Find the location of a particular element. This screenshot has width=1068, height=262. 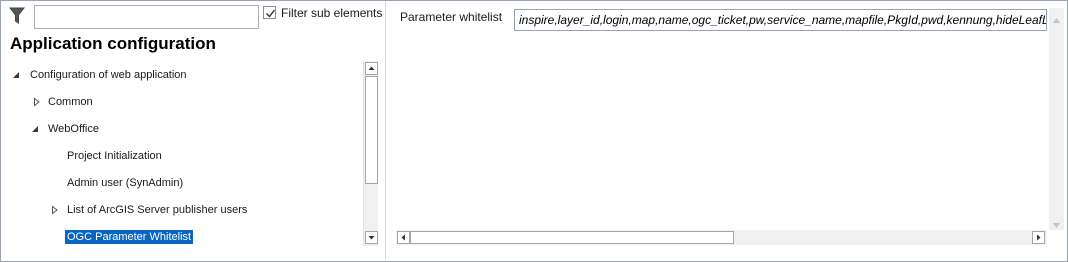

scroll-left-button is located at coordinates (403, 237).